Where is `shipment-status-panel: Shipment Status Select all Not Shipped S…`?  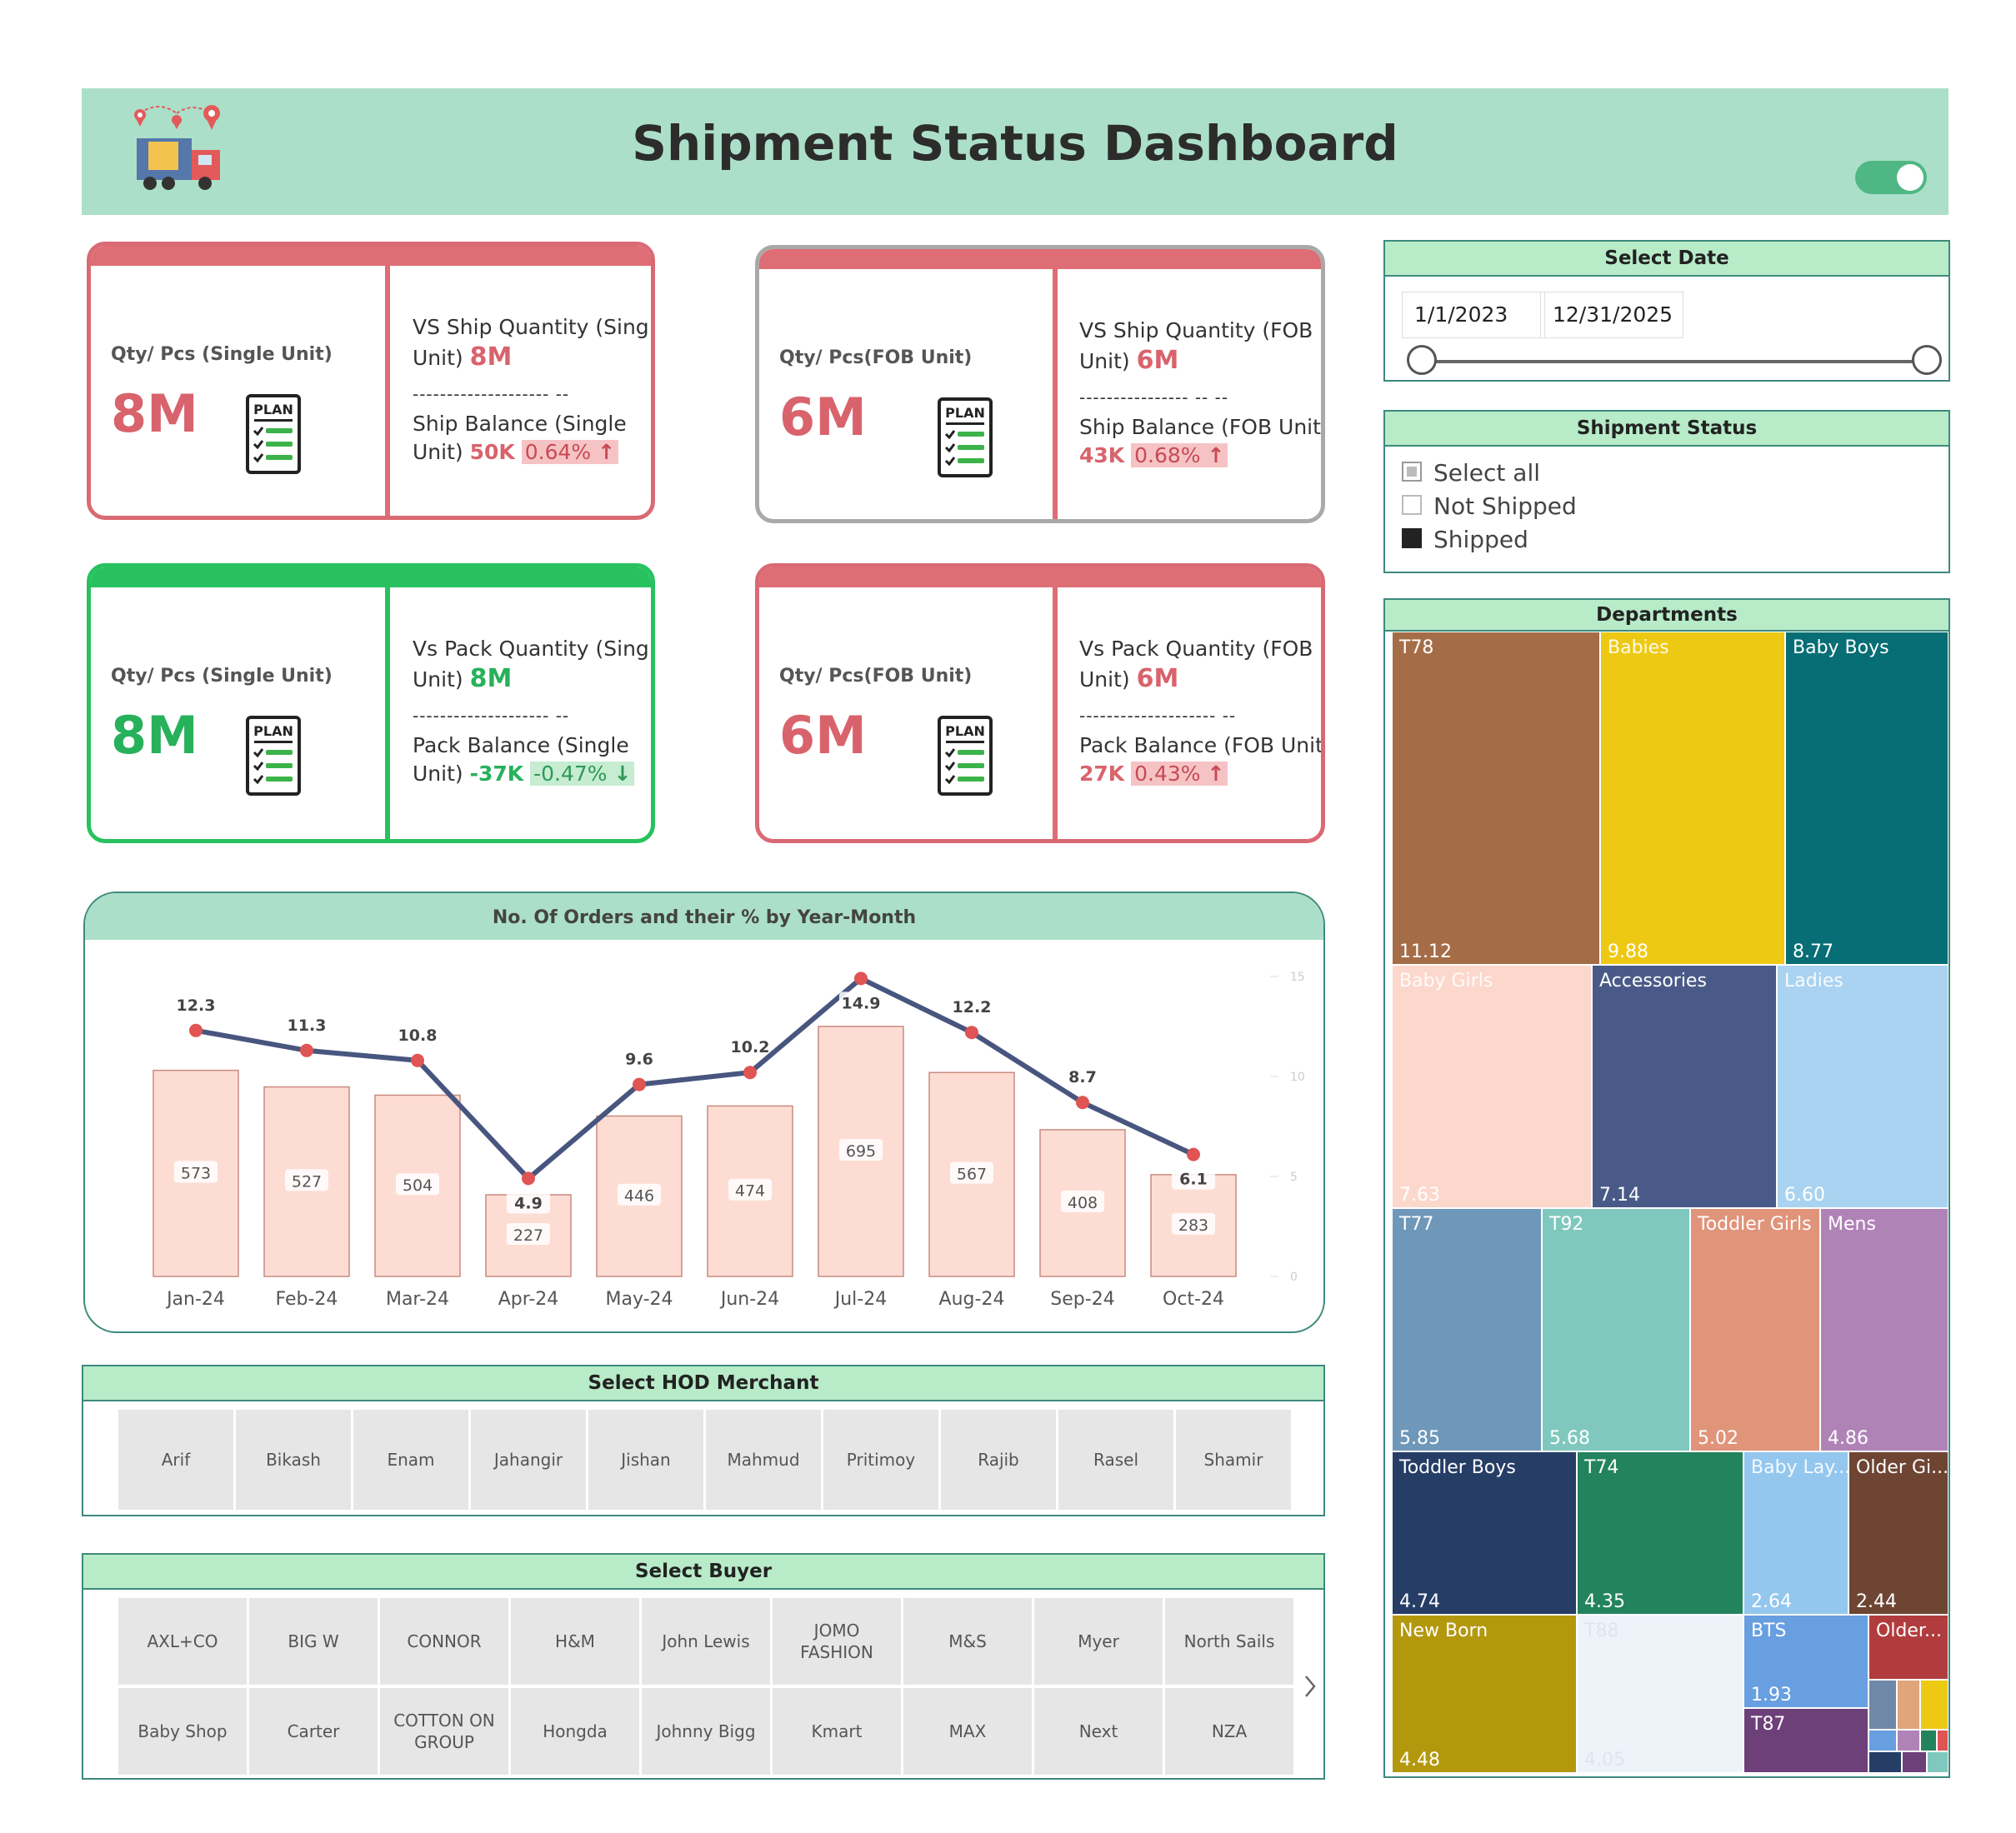 shipment-status-panel: Shipment Status Select all Not Shipped S… is located at coordinates (1667, 491).